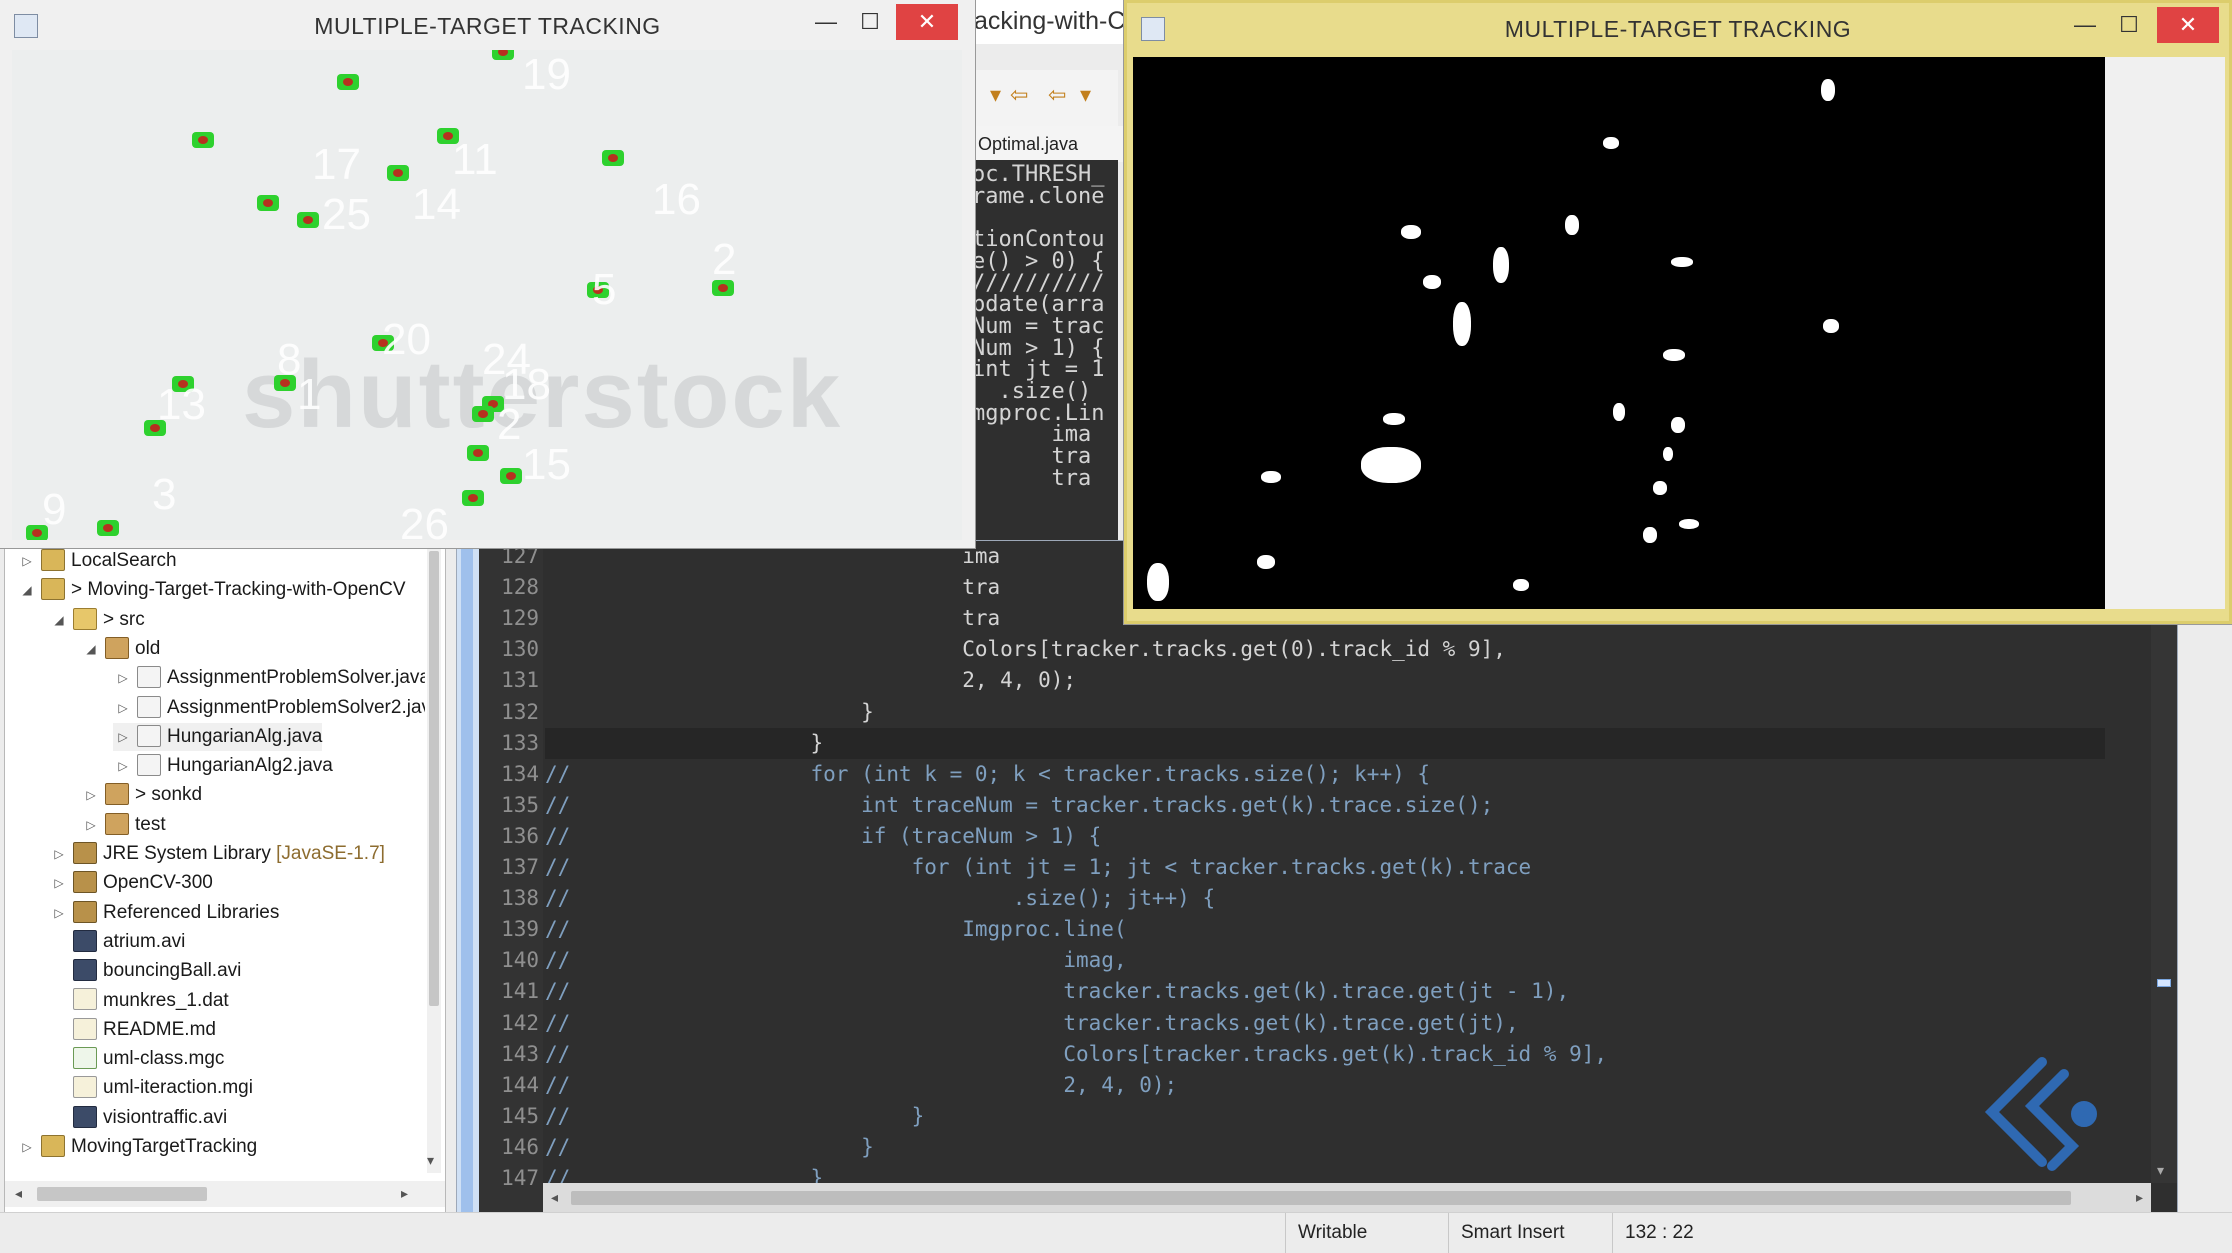  Describe the element at coordinates (810, 680) in the screenshot. I see `code-line: 2, 4, 0);` at that location.